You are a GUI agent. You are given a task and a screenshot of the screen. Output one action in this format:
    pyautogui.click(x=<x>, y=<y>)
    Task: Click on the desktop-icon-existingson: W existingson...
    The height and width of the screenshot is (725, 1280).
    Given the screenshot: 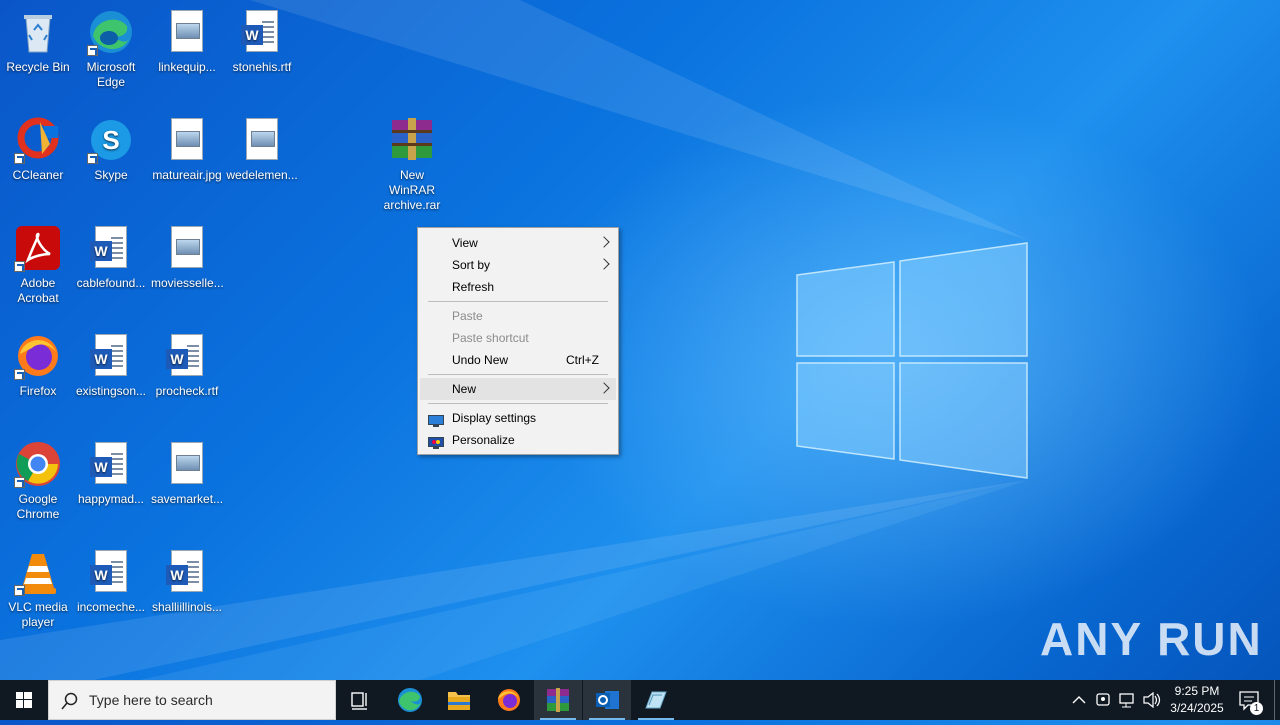 What is the action you would take?
    pyautogui.click(x=111, y=365)
    